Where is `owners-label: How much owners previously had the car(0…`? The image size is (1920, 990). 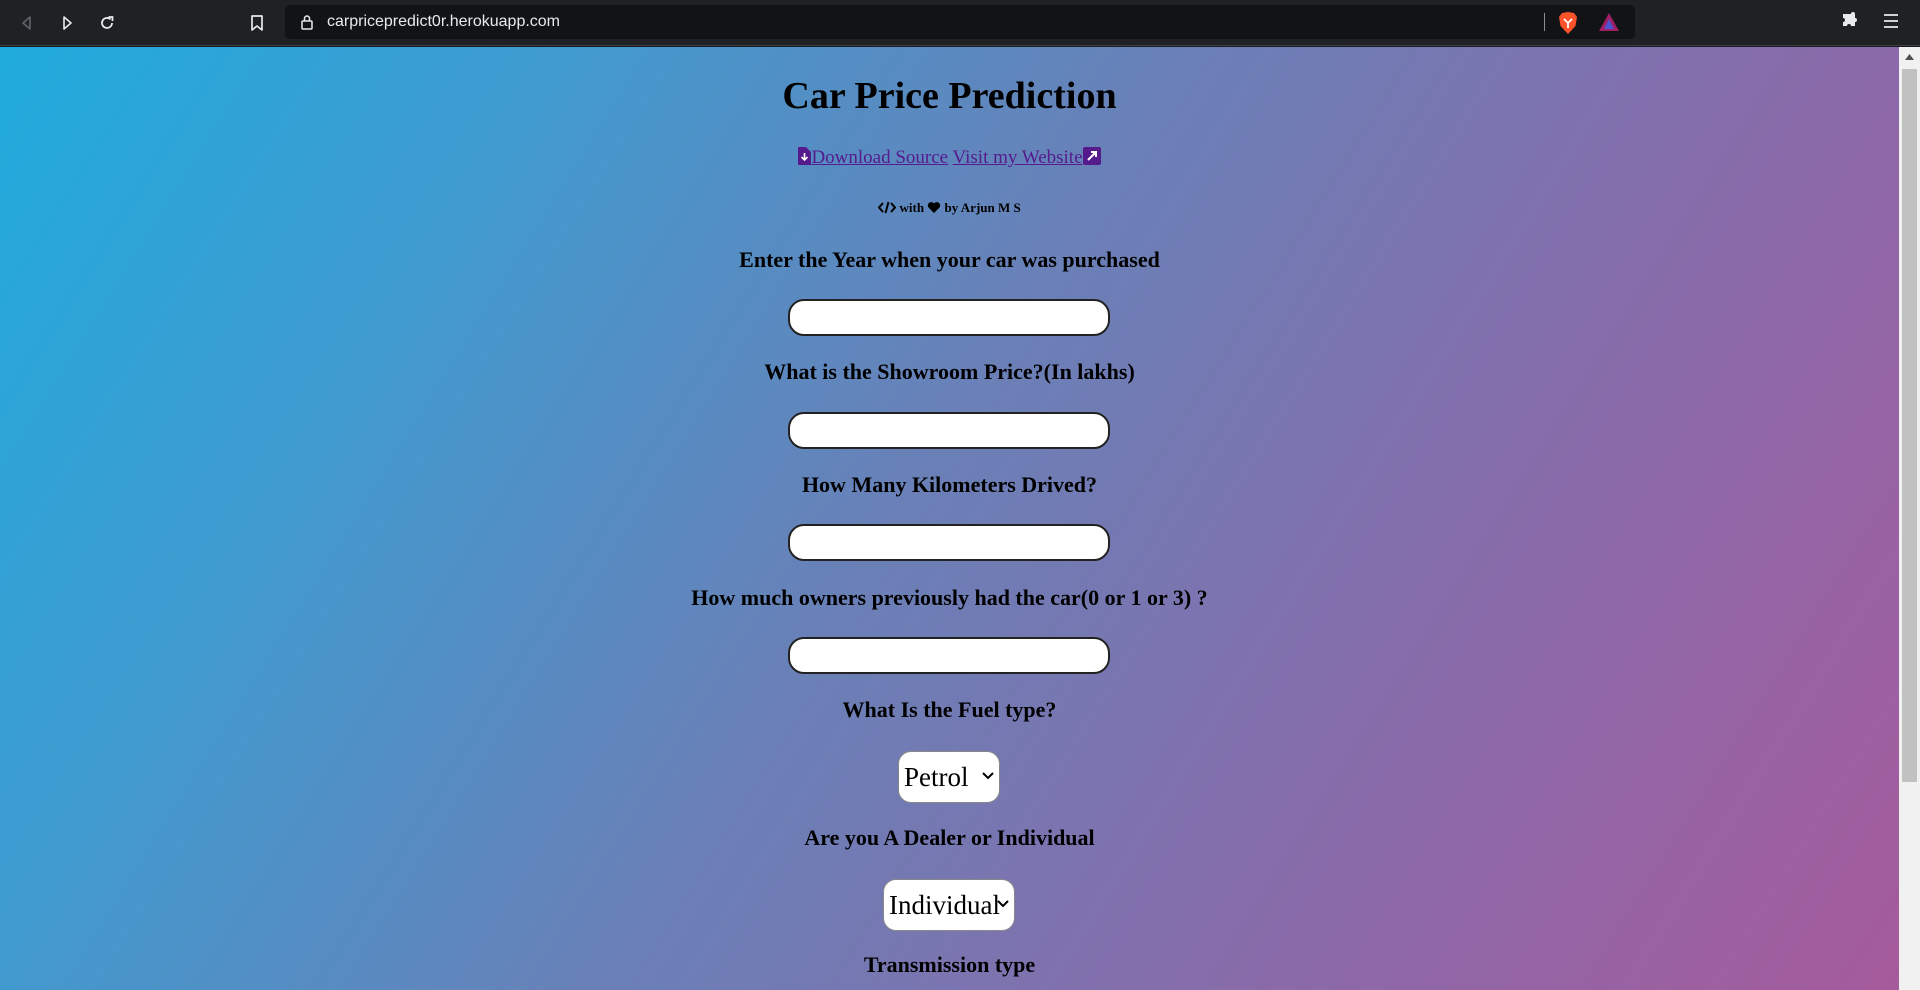
owners-label: How much owners previously had the car(0… is located at coordinates (949, 597).